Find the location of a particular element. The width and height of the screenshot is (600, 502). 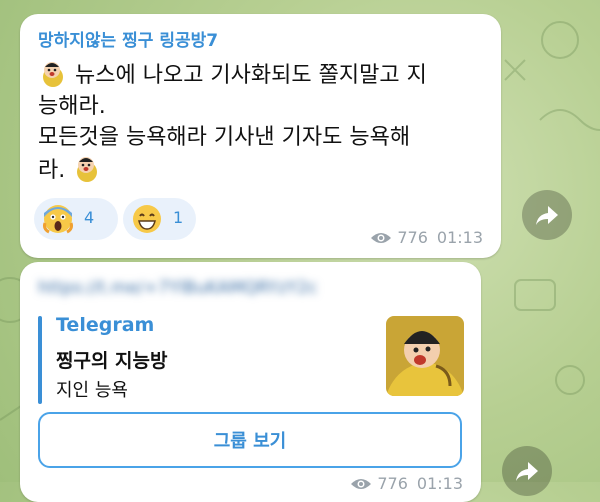

preview-title: 찡구의 지능방 is located at coordinates (112, 361).